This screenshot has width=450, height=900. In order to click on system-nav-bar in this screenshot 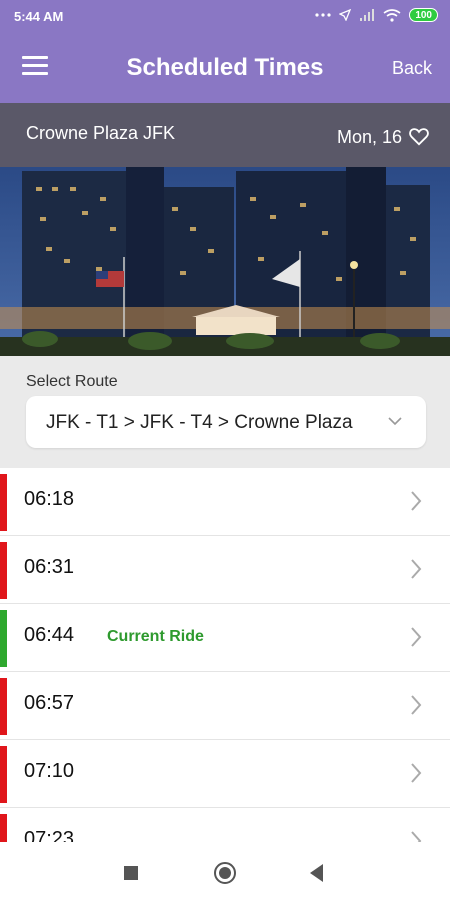, I will do `click(225, 871)`.